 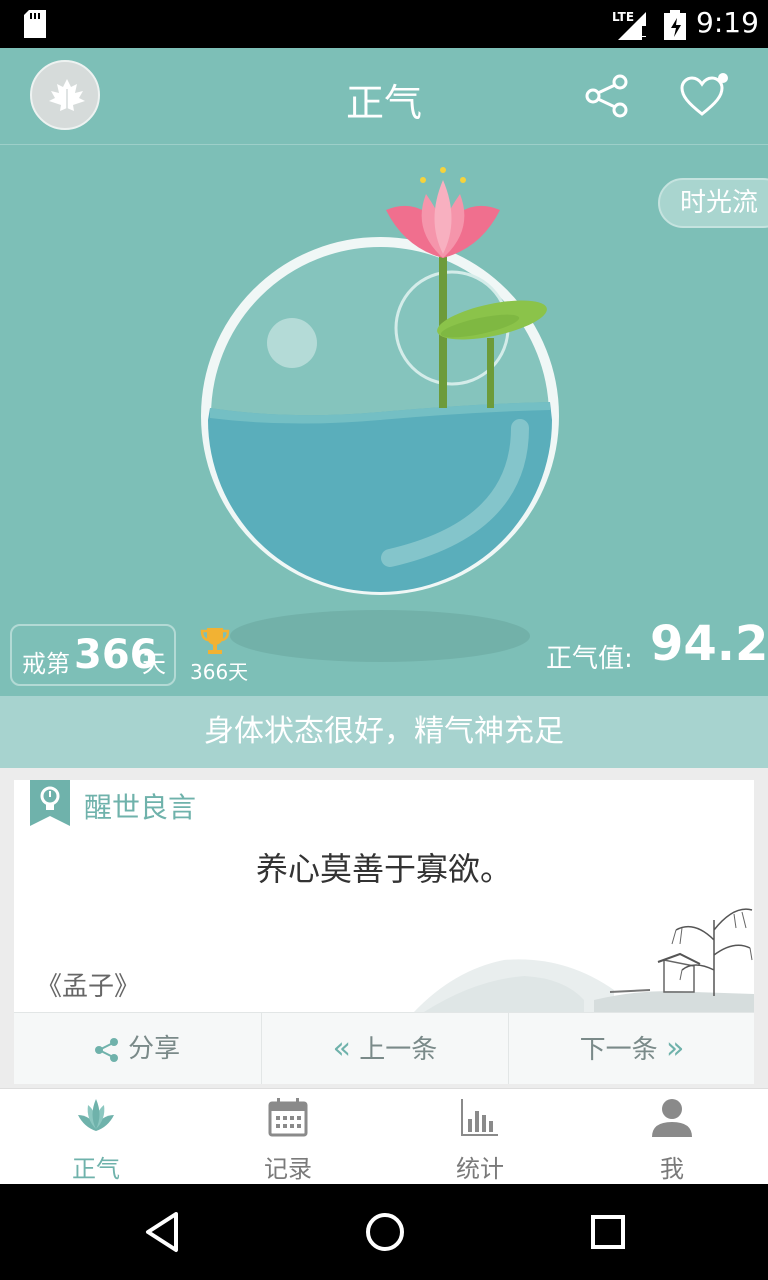 What do you see at coordinates (154, 664) in the screenshot?
I see `streak-suffix: 天` at bounding box center [154, 664].